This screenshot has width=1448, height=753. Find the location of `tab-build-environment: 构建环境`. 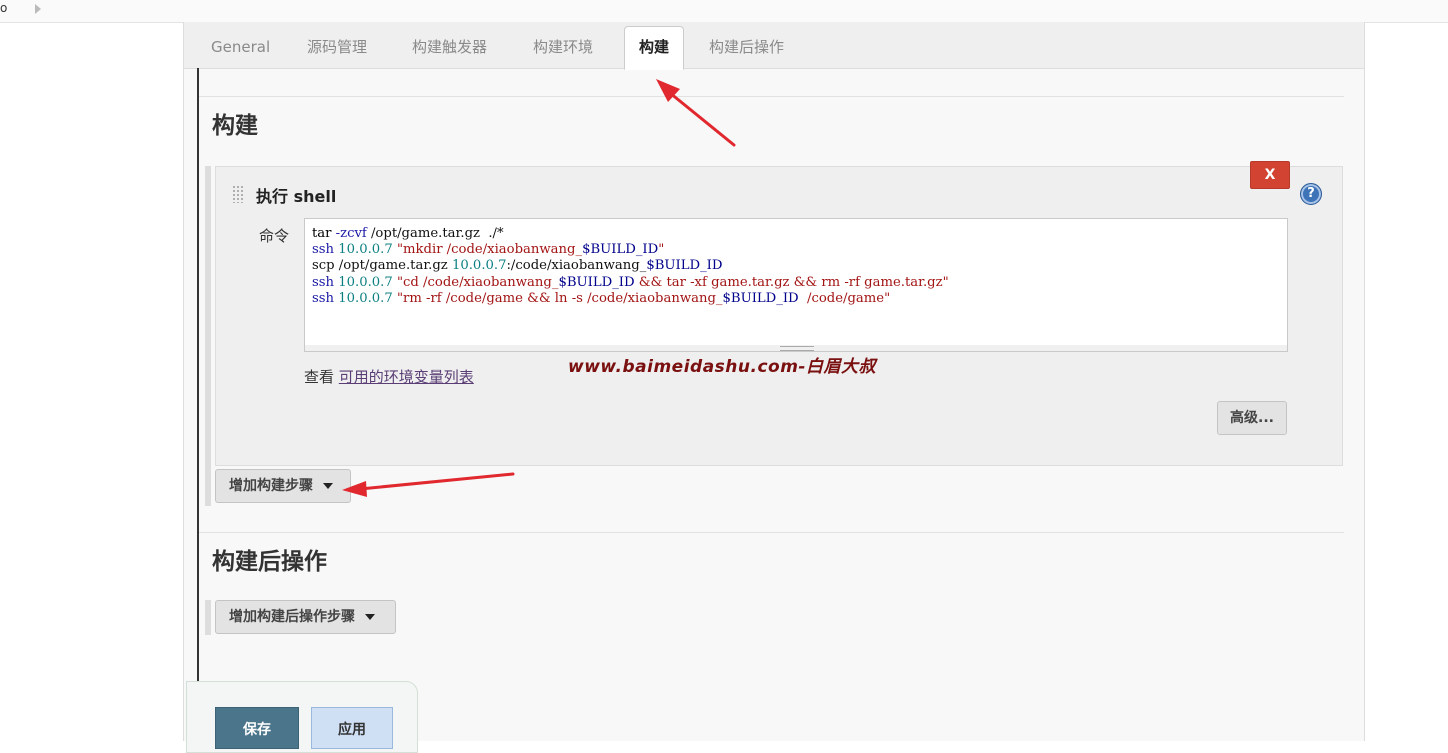

tab-build-environment: 构建环境 is located at coordinates (563, 45).